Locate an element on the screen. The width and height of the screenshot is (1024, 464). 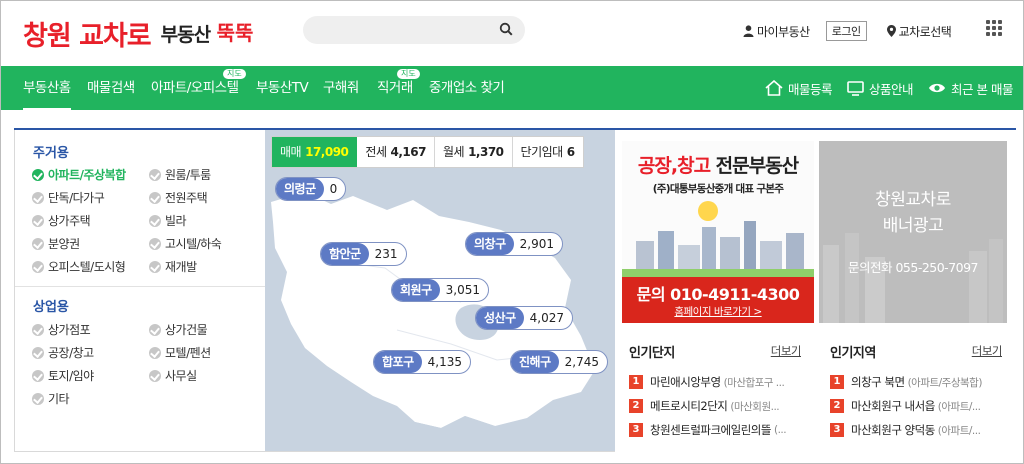
recent-viewed-link: 최근 본 매물 is located at coordinates (970, 88).